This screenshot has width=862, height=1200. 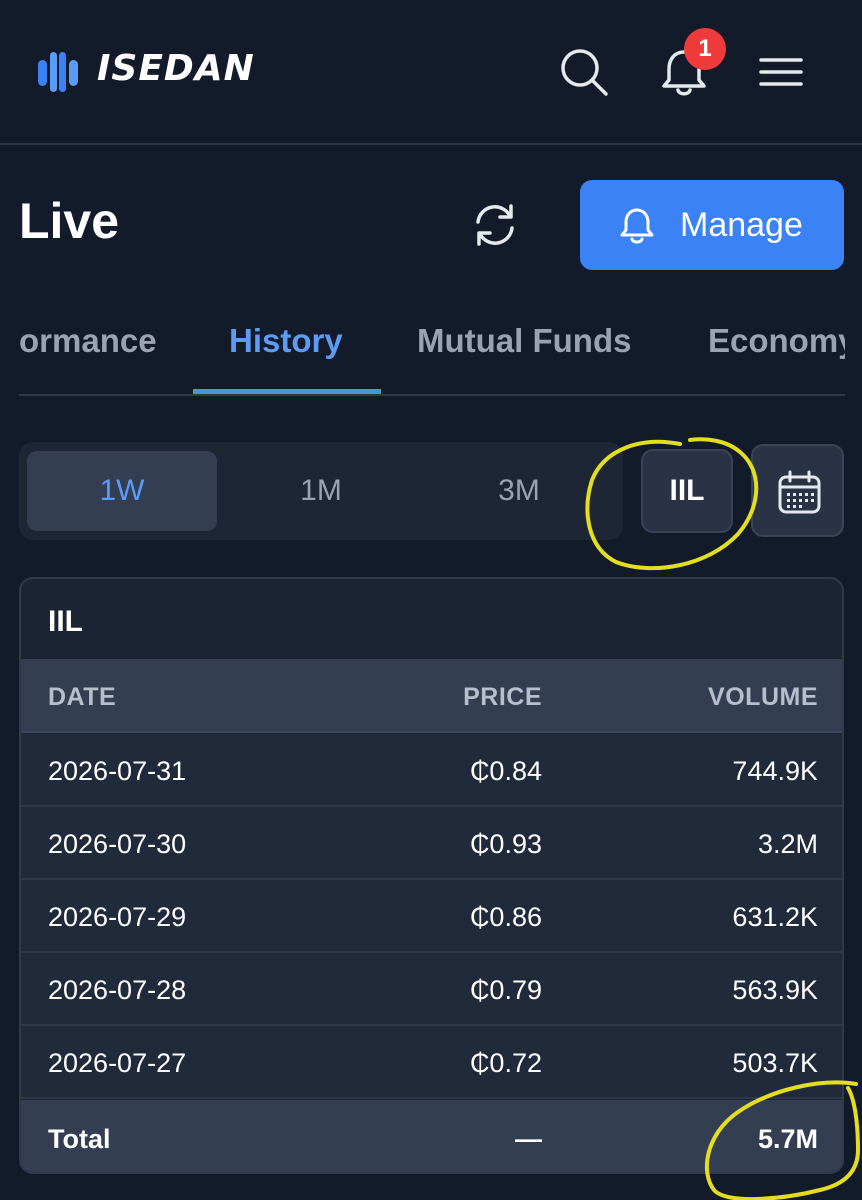 I want to click on table-row: 2026-07-31 ₵0.84 744.9K, so click(x=431, y=770).